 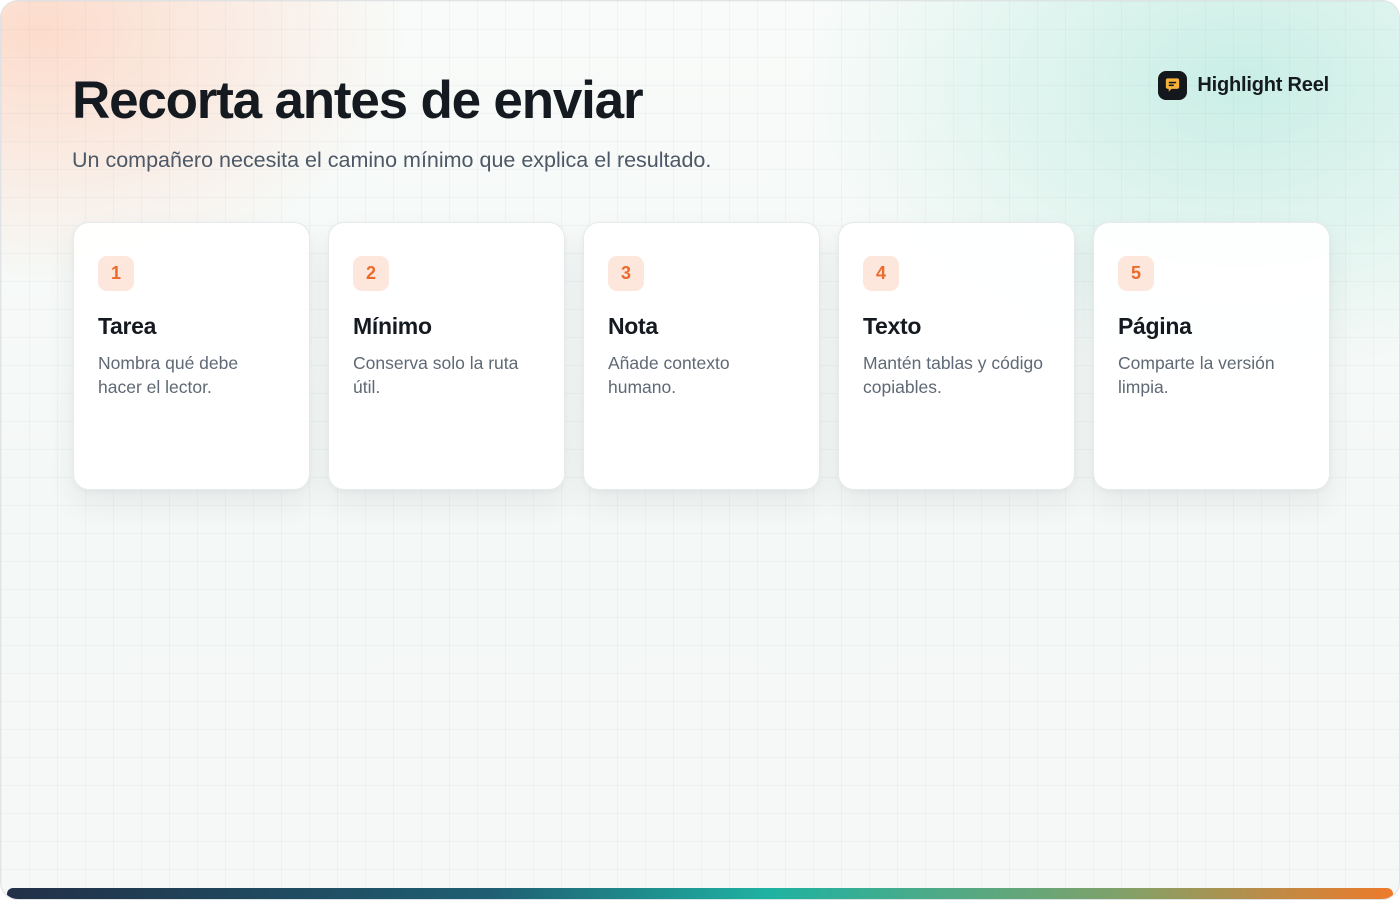 I want to click on step-title: Texto, so click(x=892, y=326).